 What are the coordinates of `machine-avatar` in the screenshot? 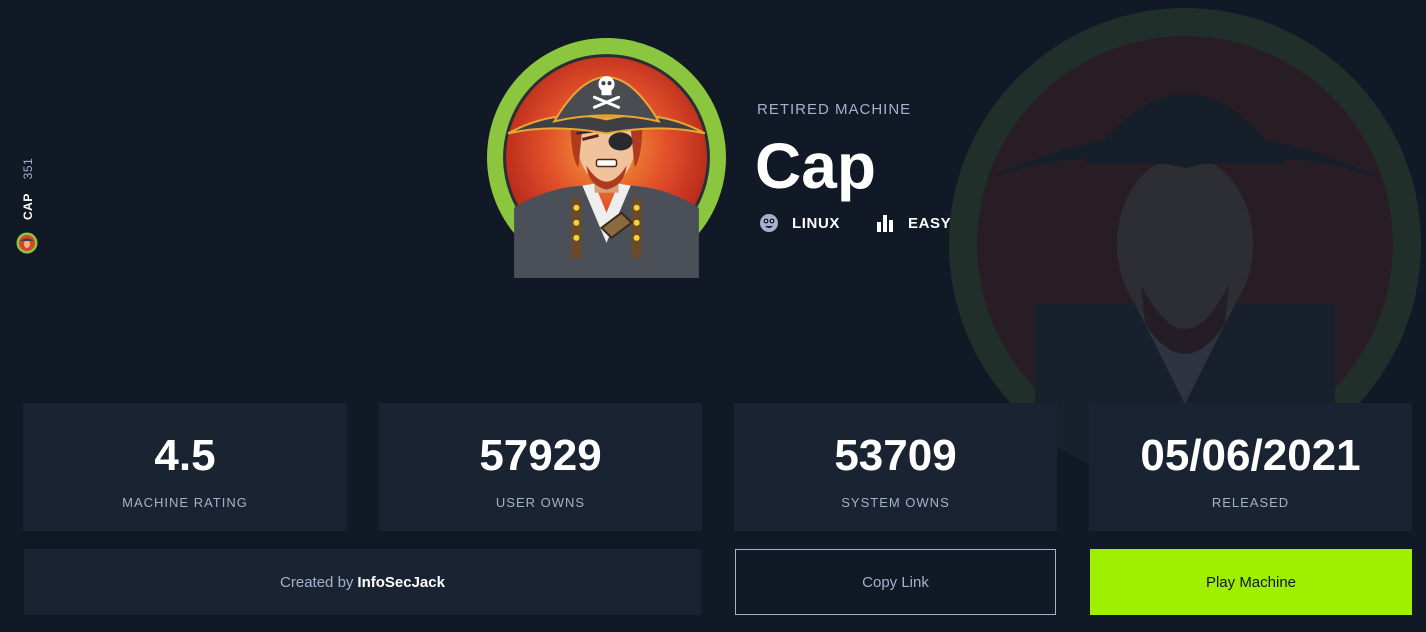 It's located at (606, 157).